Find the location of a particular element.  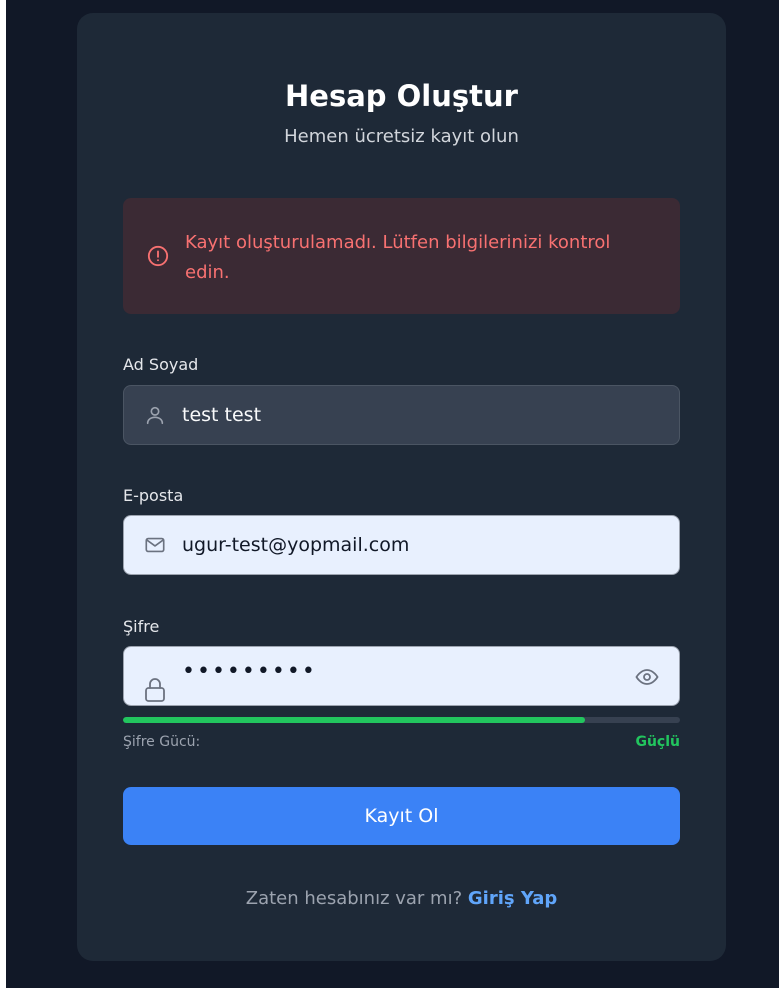

mail-icon is located at coordinates (155, 545).